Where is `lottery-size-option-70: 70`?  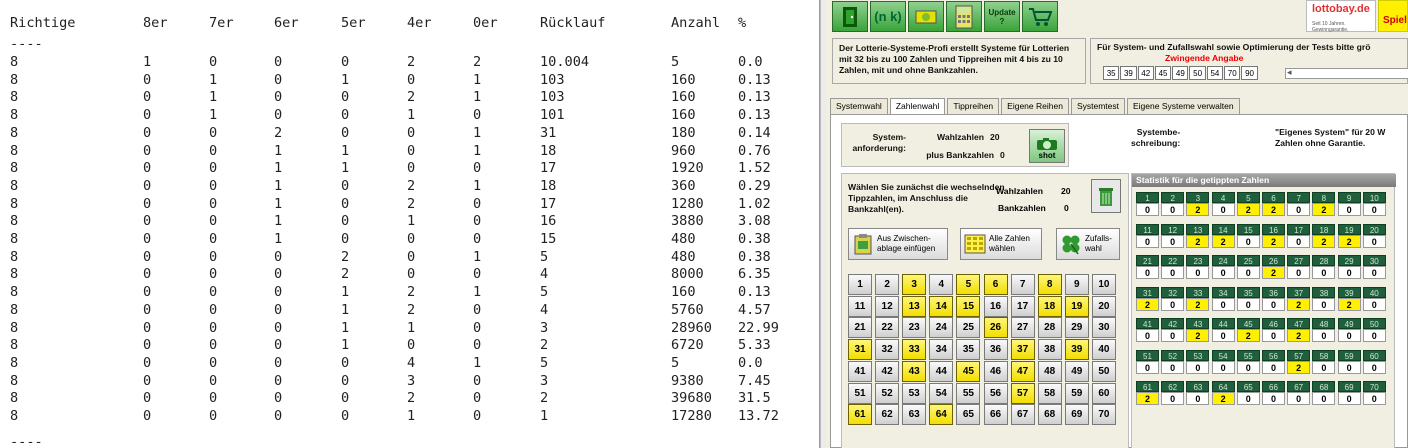 lottery-size-option-70: 70 is located at coordinates (1232, 73).